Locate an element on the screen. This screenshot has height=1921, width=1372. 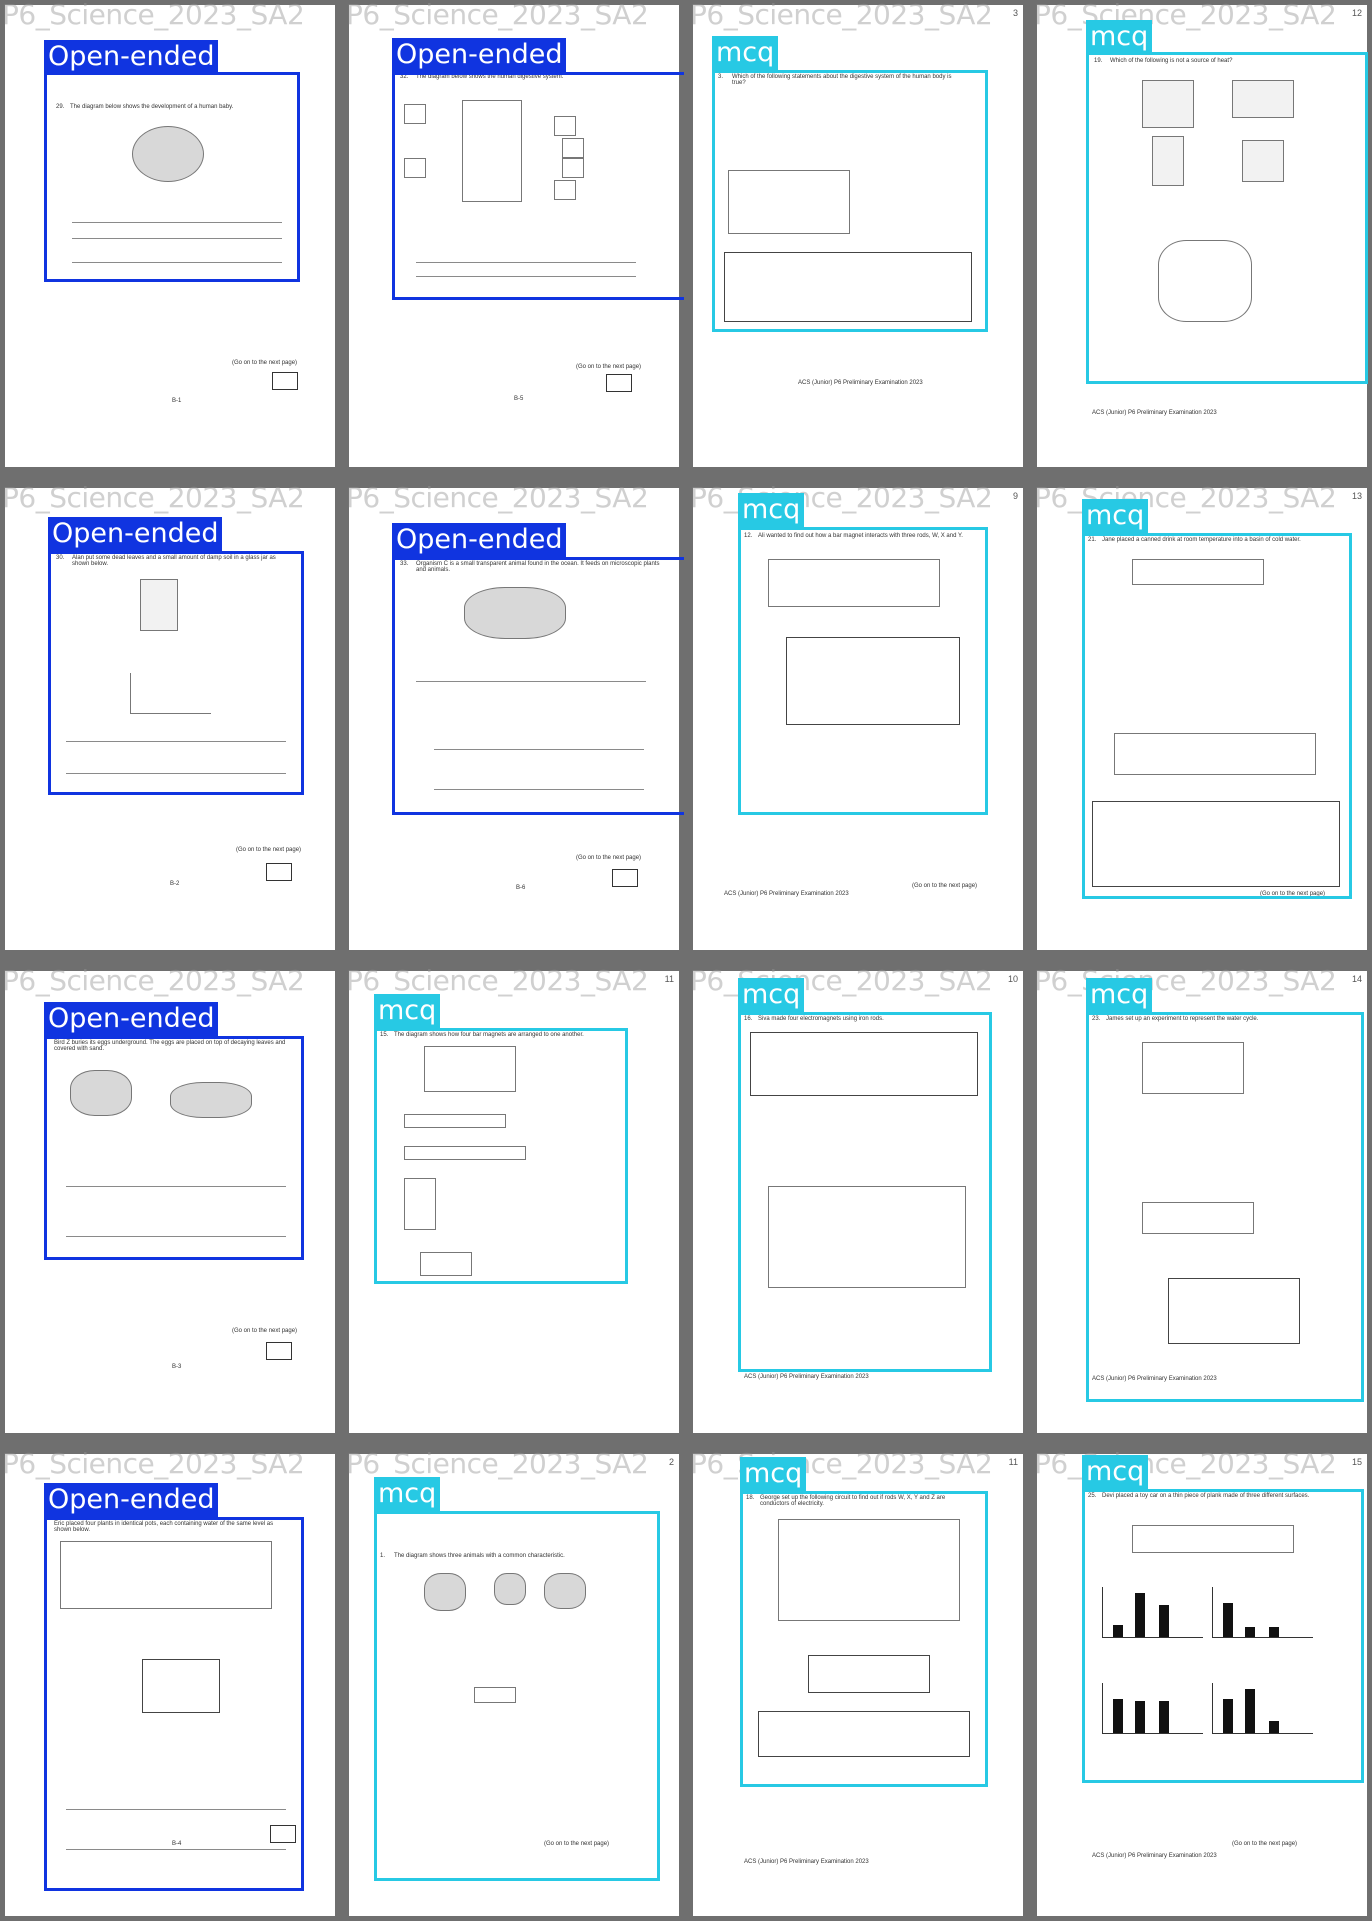
page-number: 12 is located at coordinates (1356, 13).